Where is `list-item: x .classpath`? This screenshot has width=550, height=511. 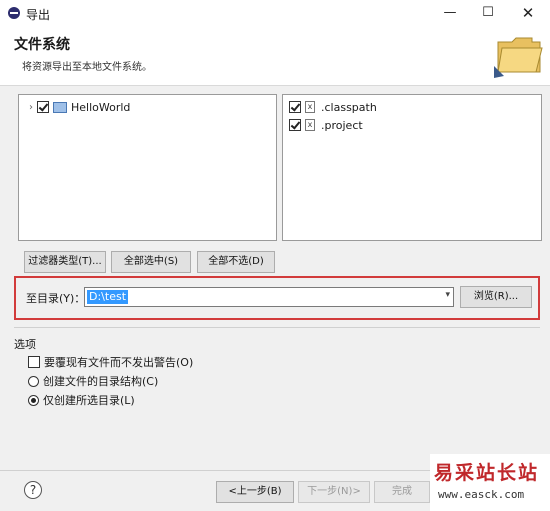 list-item: x .classpath is located at coordinates (333, 107).